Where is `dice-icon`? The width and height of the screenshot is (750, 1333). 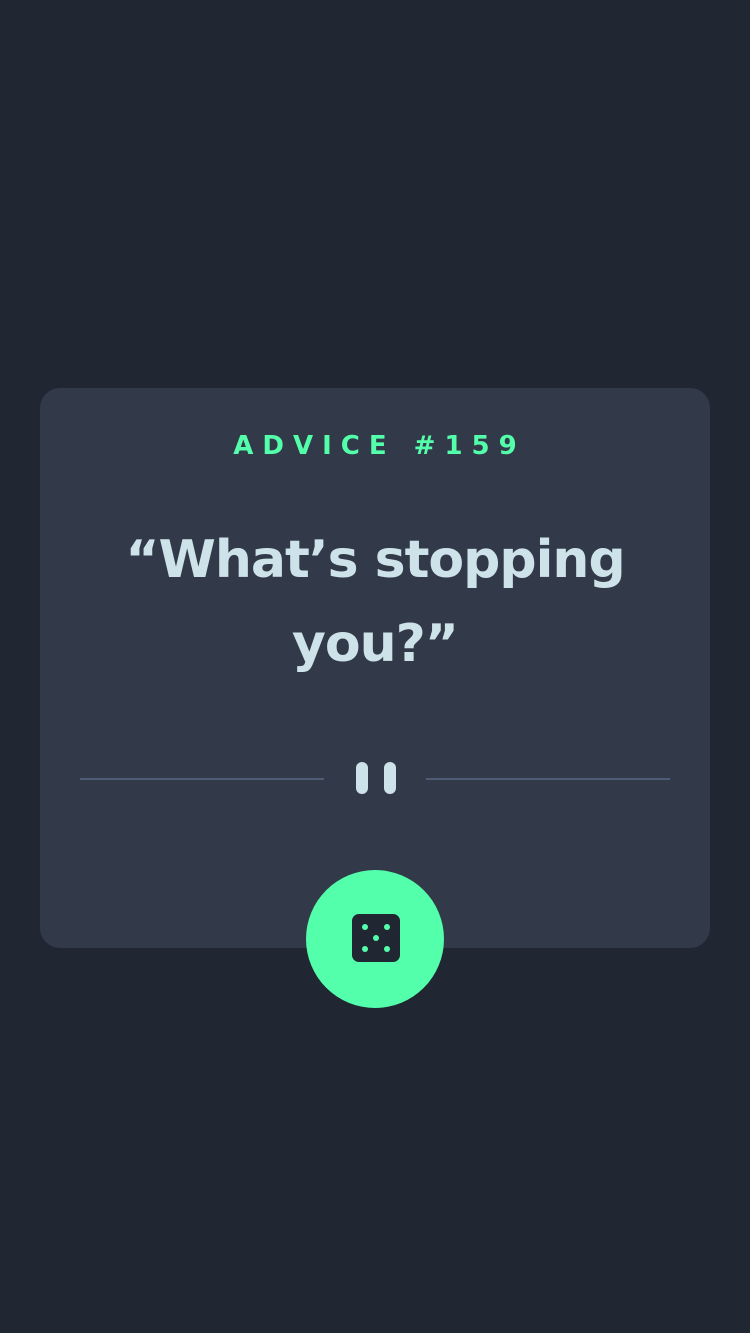 dice-icon is located at coordinates (376, 938).